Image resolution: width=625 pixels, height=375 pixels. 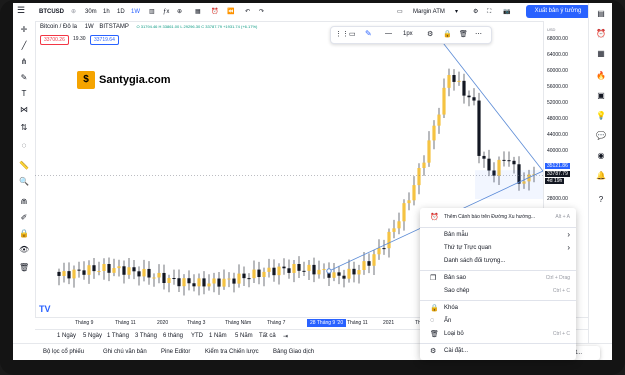 I want to click on chevron-down-icon: ▾, so click(x=456, y=12).